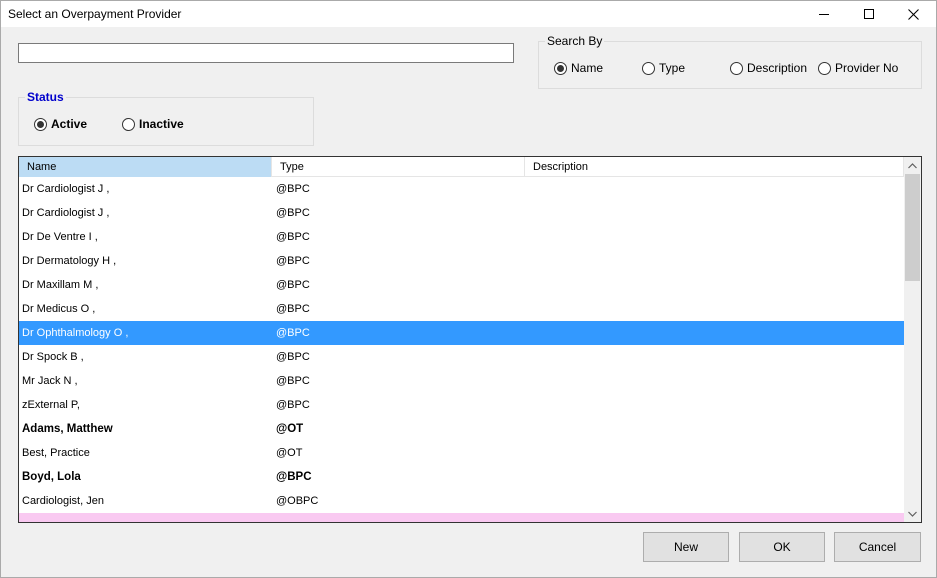 Image resolution: width=937 pixels, height=578 pixels. Describe the element at coordinates (461, 429) in the screenshot. I see `table-row: Adams, Matthew @OT` at that location.